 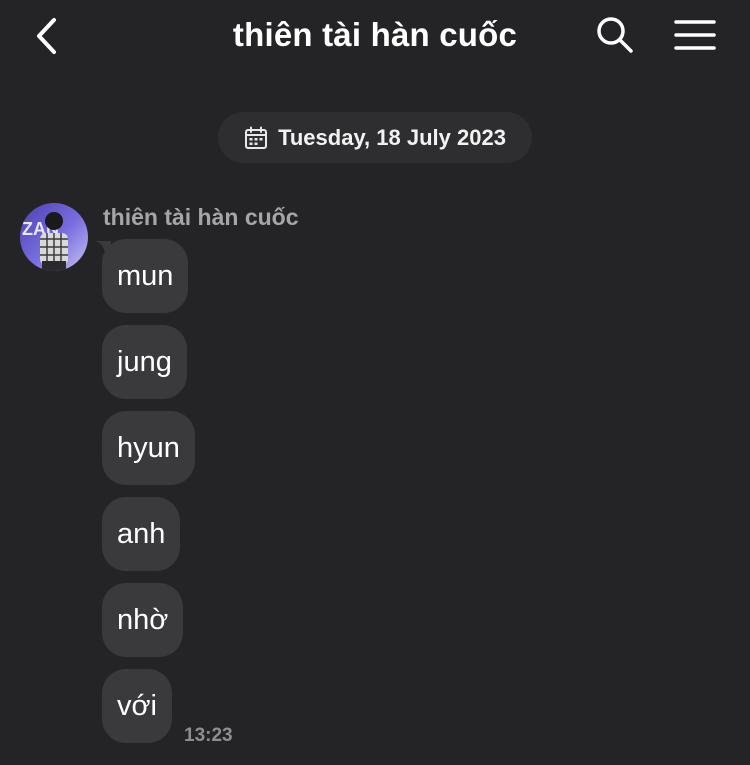 I want to click on search-button, so click(x=615, y=35).